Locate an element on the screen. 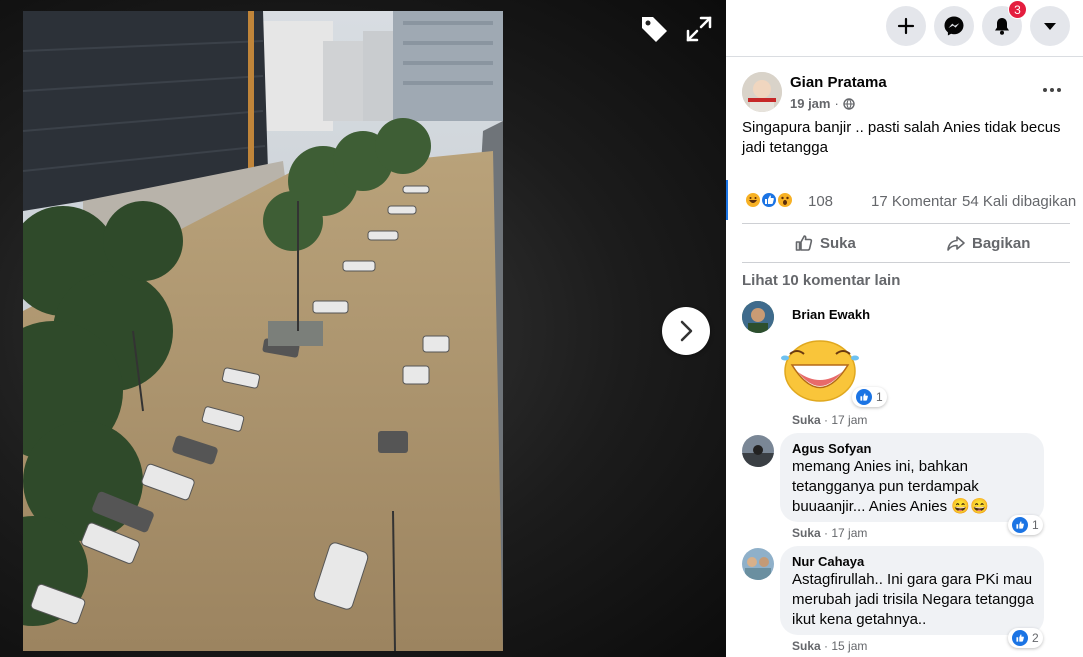 This screenshot has height=657, width=1083. comment-count: 17 Komentar is located at coordinates (914, 201).